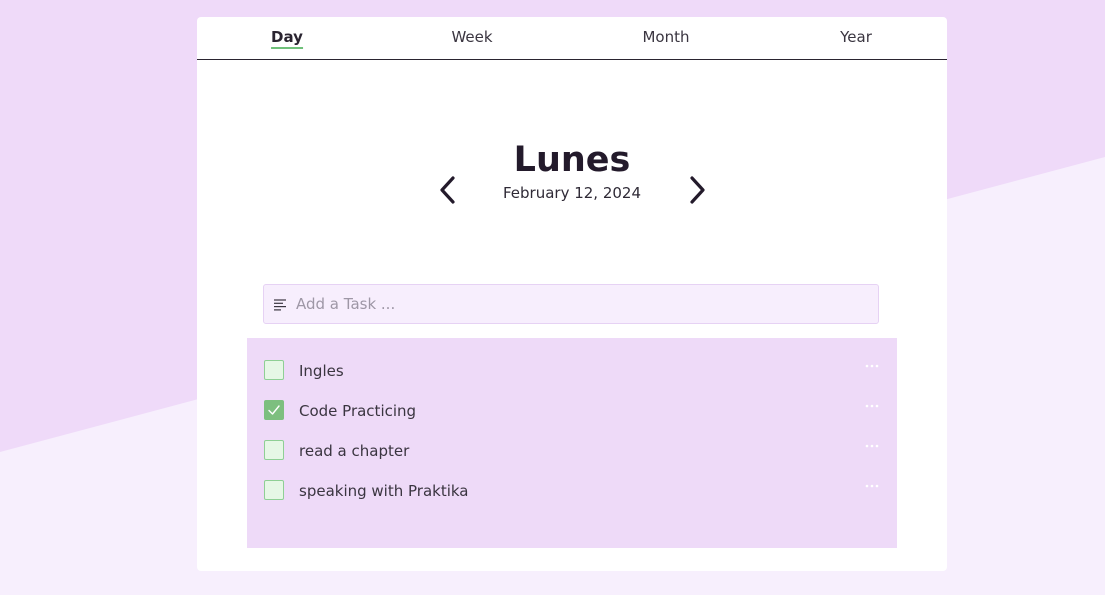 Image resolution: width=1105 pixels, height=595 pixels. Describe the element at coordinates (572, 160) in the screenshot. I see `day-name: Lunes` at that location.